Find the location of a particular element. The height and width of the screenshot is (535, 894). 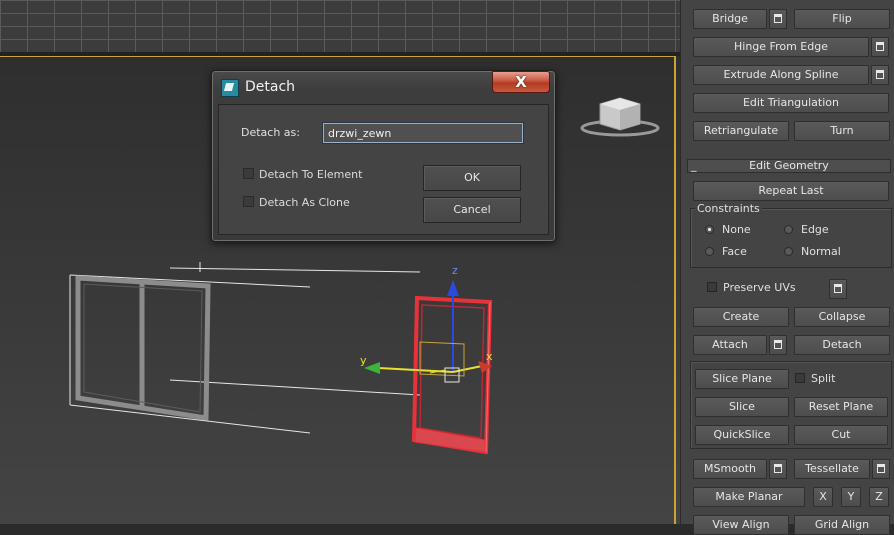

ok-button: OK is located at coordinates (472, 178).